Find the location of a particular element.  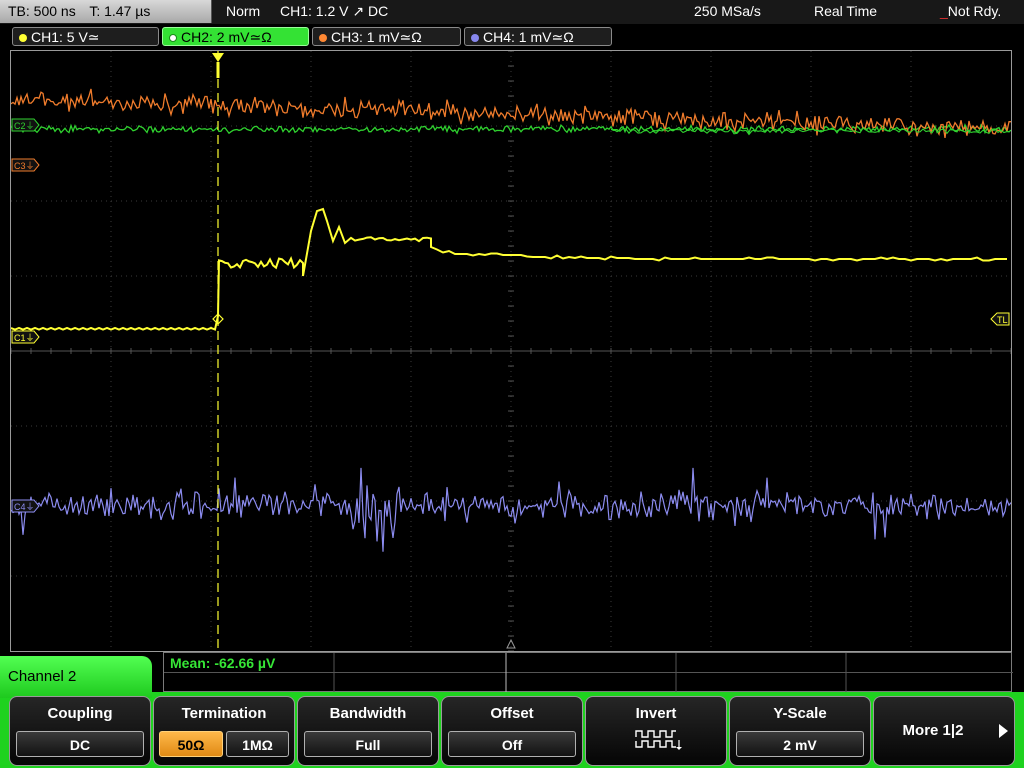

trigger-level-marker: TL is located at coordinates (1000, 319).